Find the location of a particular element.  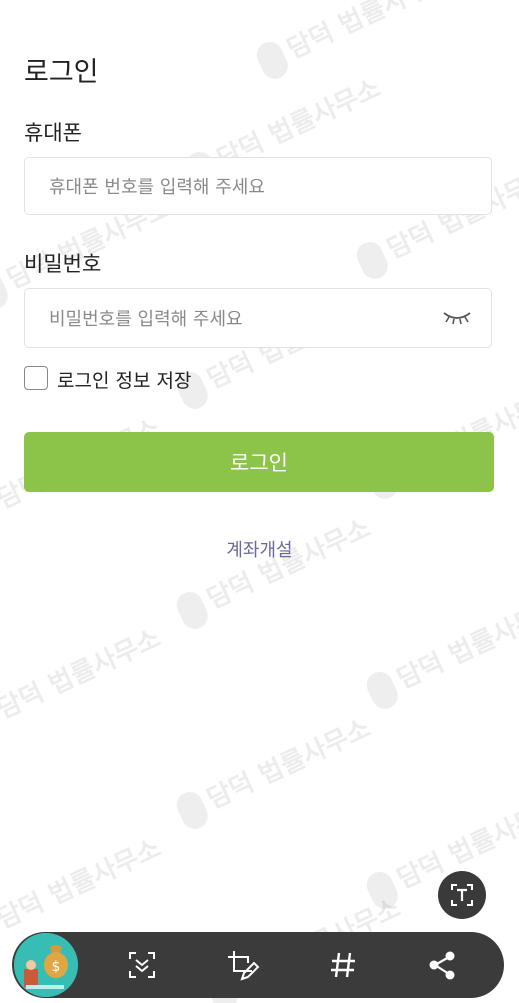

login-button: 로그인 is located at coordinates (259, 462).